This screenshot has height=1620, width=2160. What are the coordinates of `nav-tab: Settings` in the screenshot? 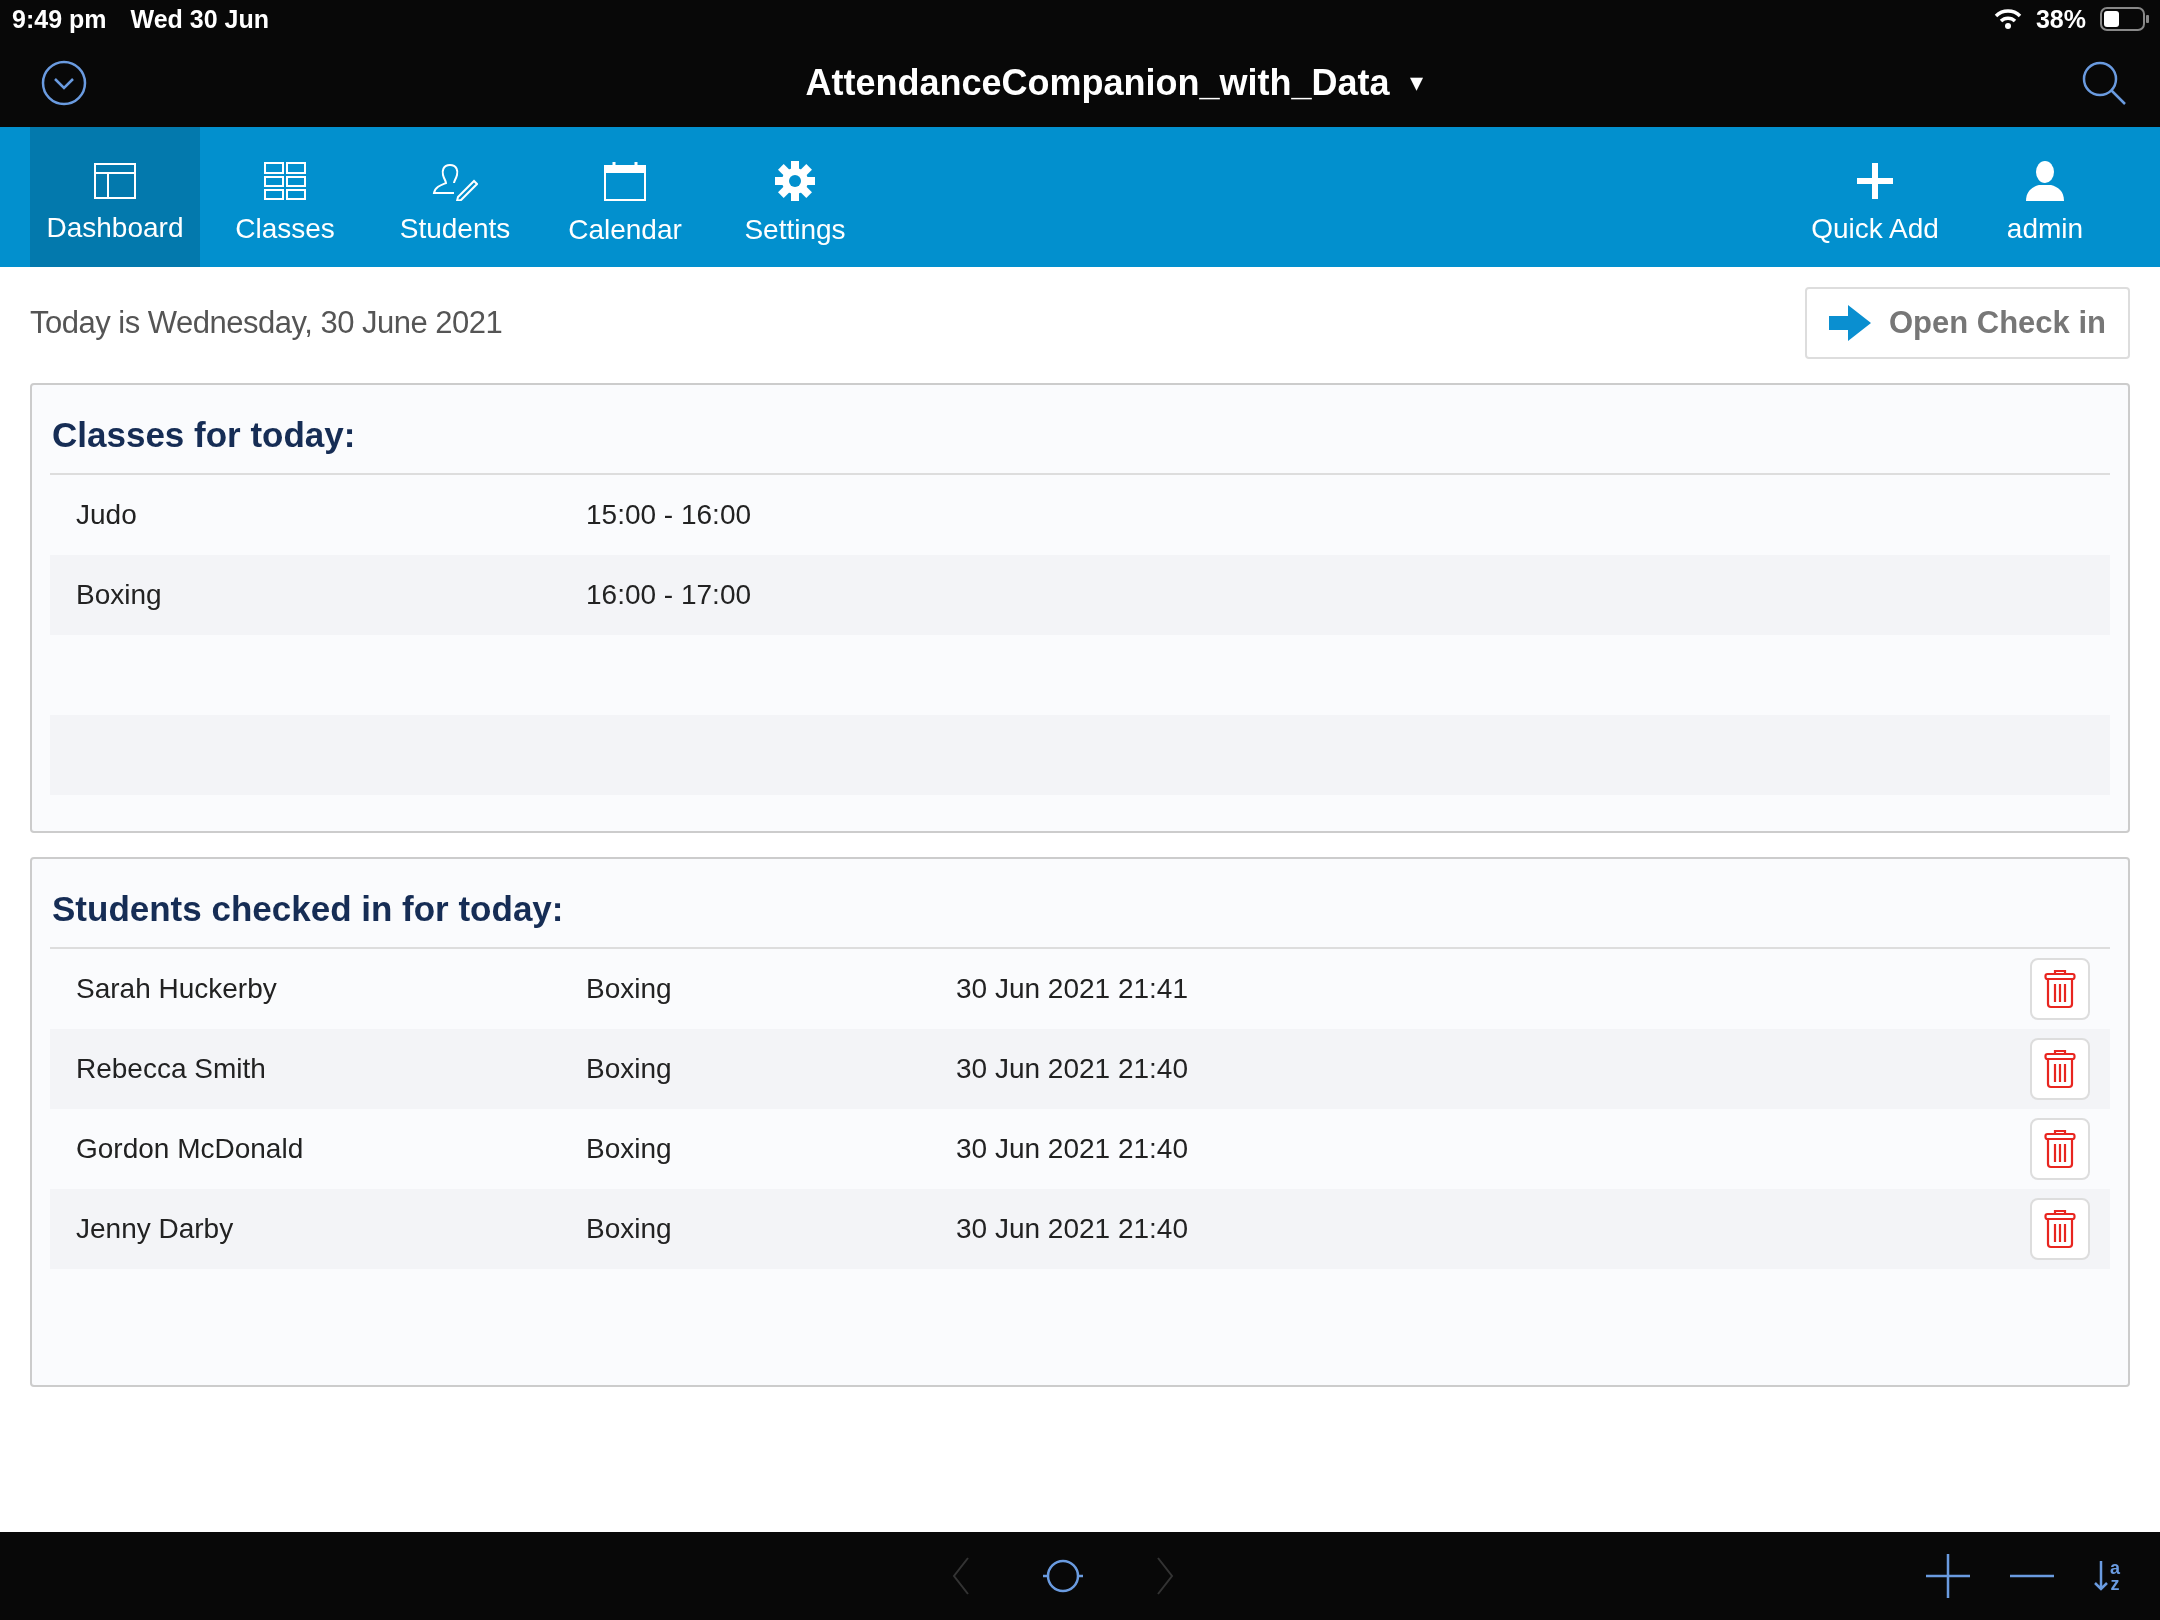 It's located at (795, 197).